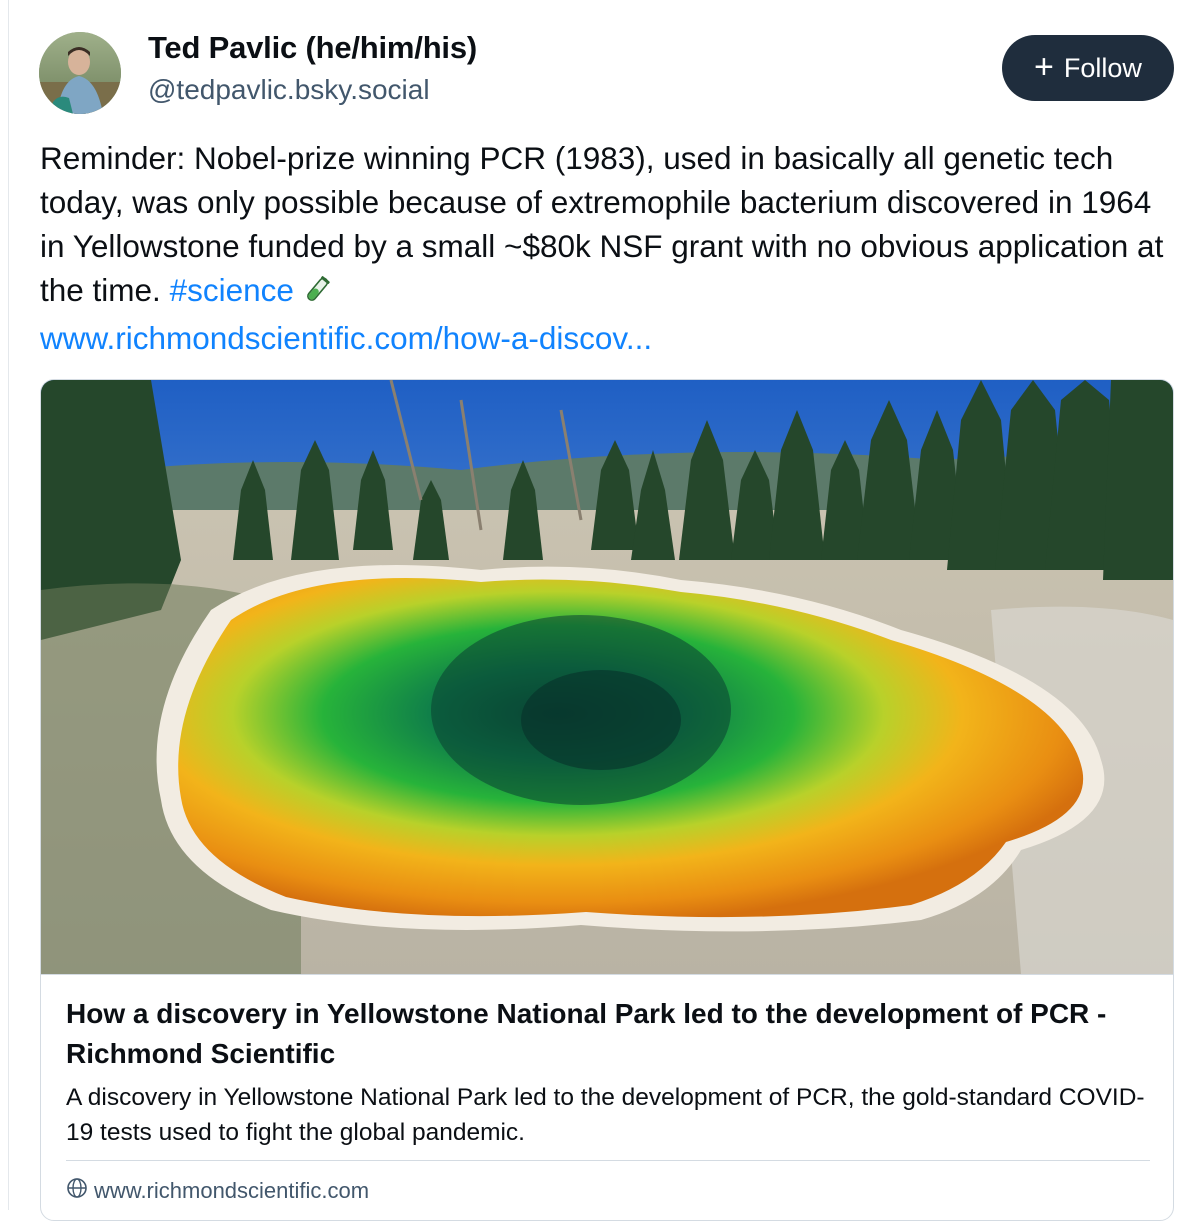 This screenshot has width=1194, height=1221. What do you see at coordinates (608, 1160) in the screenshot?
I see `card-footer-divider` at bounding box center [608, 1160].